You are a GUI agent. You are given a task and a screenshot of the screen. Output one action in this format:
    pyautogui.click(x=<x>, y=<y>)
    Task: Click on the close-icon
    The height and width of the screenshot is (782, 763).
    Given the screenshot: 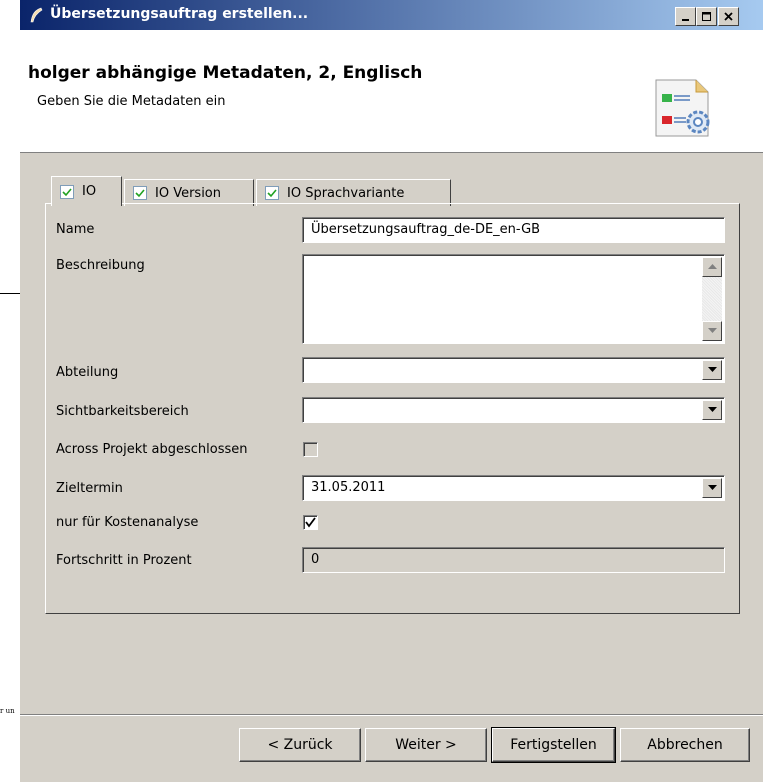 What is the action you would take?
    pyautogui.click(x=728, y=16)
    